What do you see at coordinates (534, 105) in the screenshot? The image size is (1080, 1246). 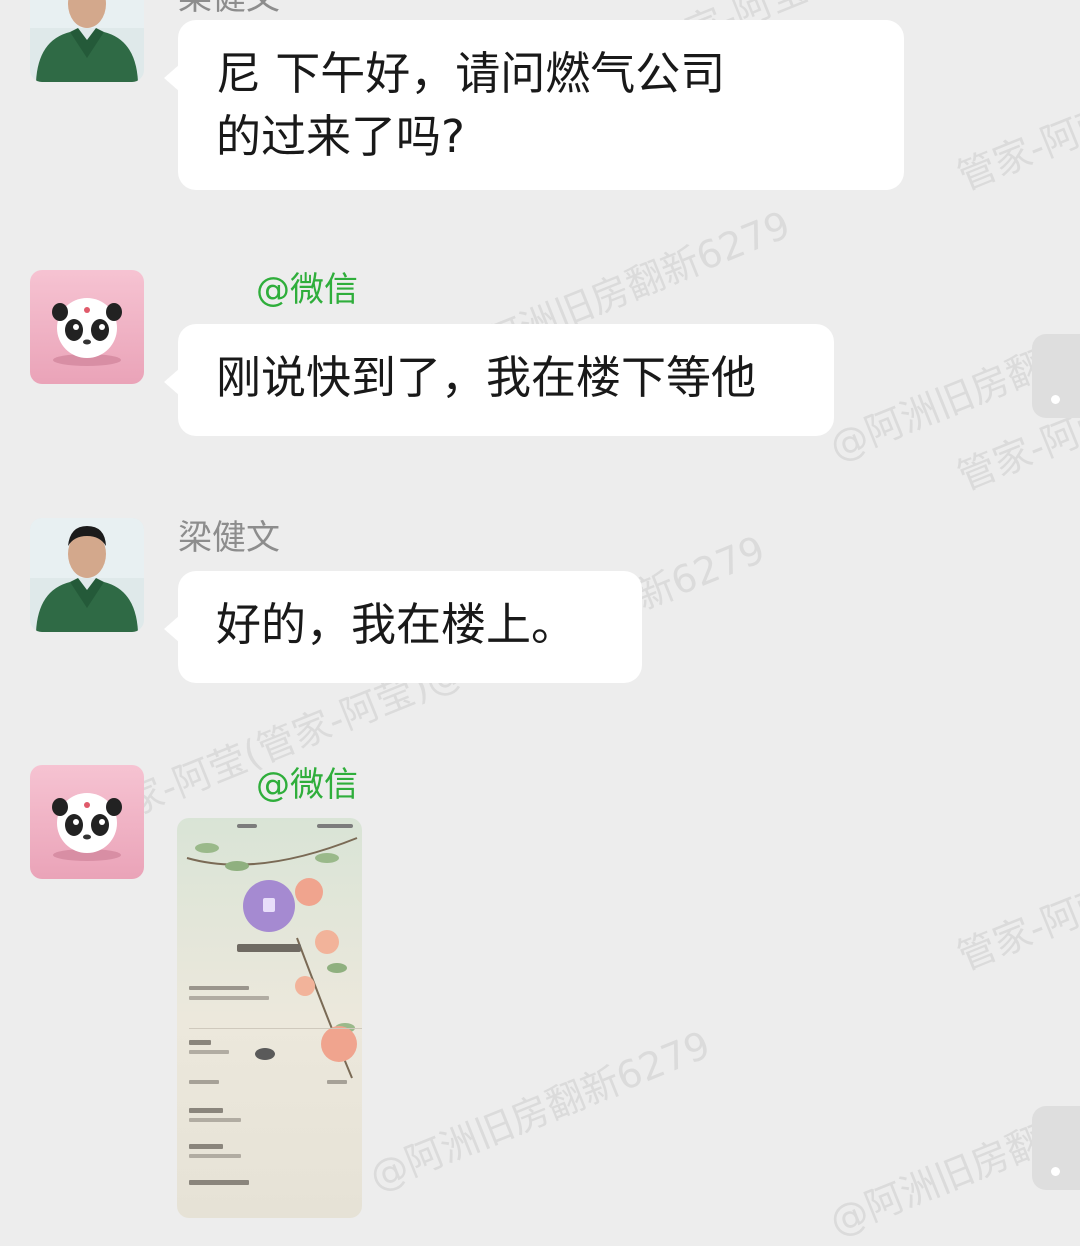 I see `message-bubble: 尼 下午好，请问燃气公司 的过来了吗?` at bounding box center [534, 105].